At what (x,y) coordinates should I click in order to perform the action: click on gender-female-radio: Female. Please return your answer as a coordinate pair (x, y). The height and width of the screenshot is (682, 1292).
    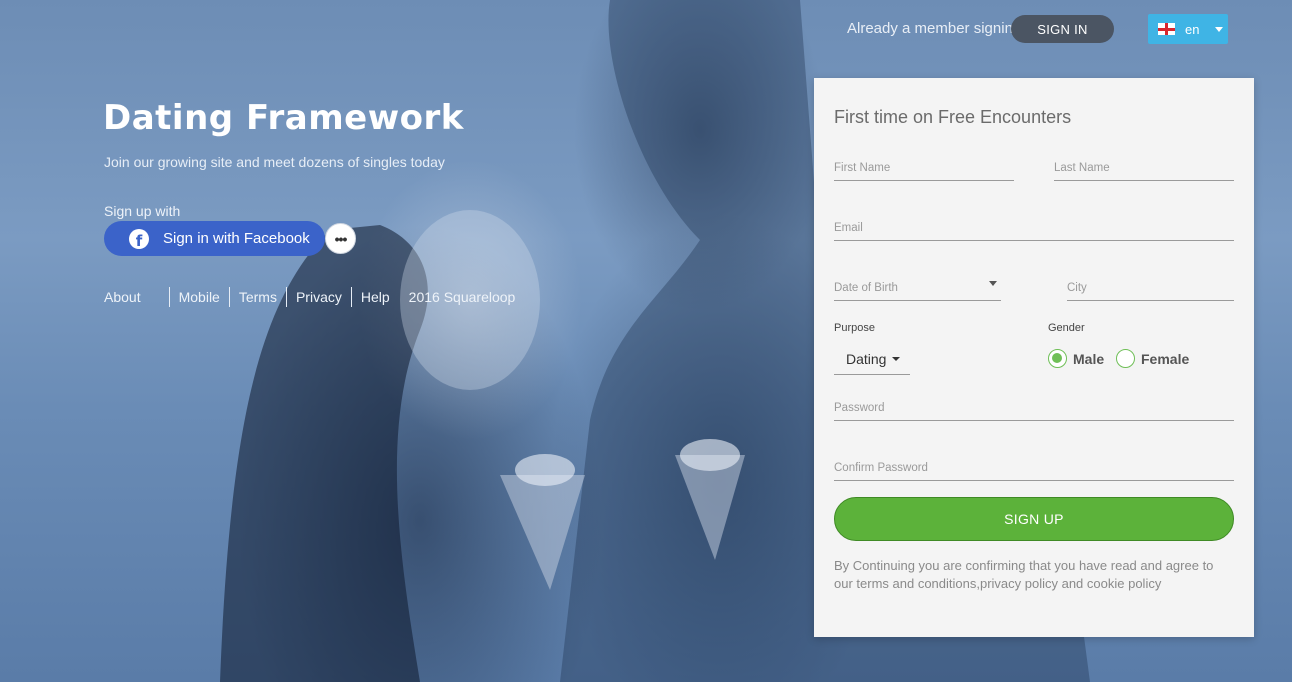
    Looking at the image, I should click on (1152, 358).